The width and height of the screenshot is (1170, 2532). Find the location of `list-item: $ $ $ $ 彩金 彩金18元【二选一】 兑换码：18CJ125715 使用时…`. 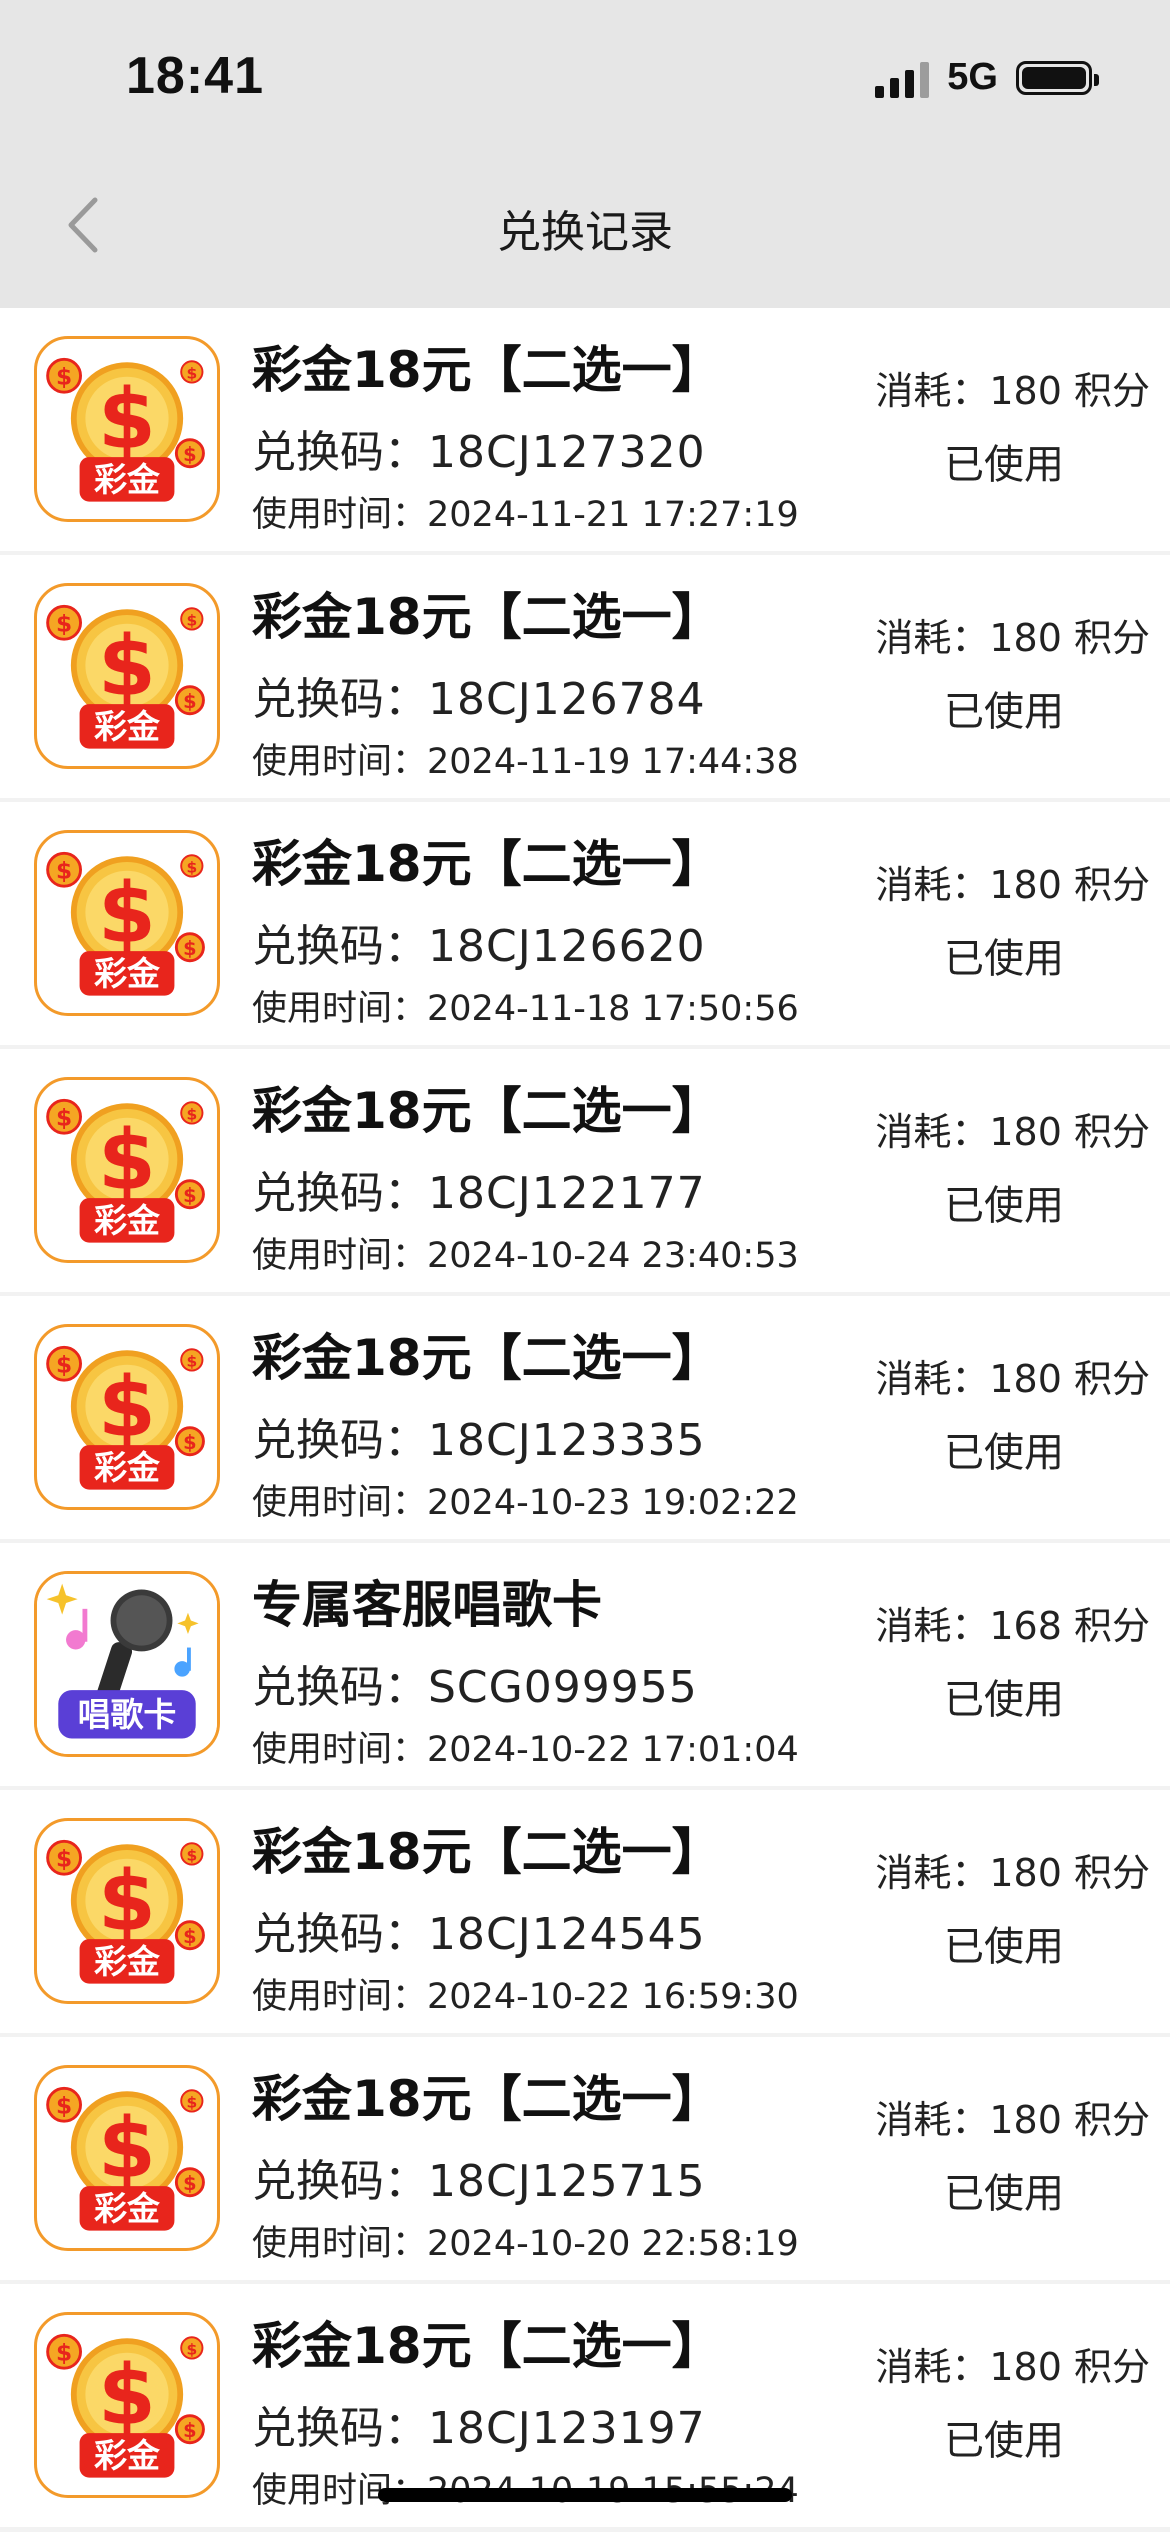

list-item: $ $ $ $ 彩金 彩金18元【二选一】 兑换码：18CJ125715 使用时… is located at coordinates (585, 2158).